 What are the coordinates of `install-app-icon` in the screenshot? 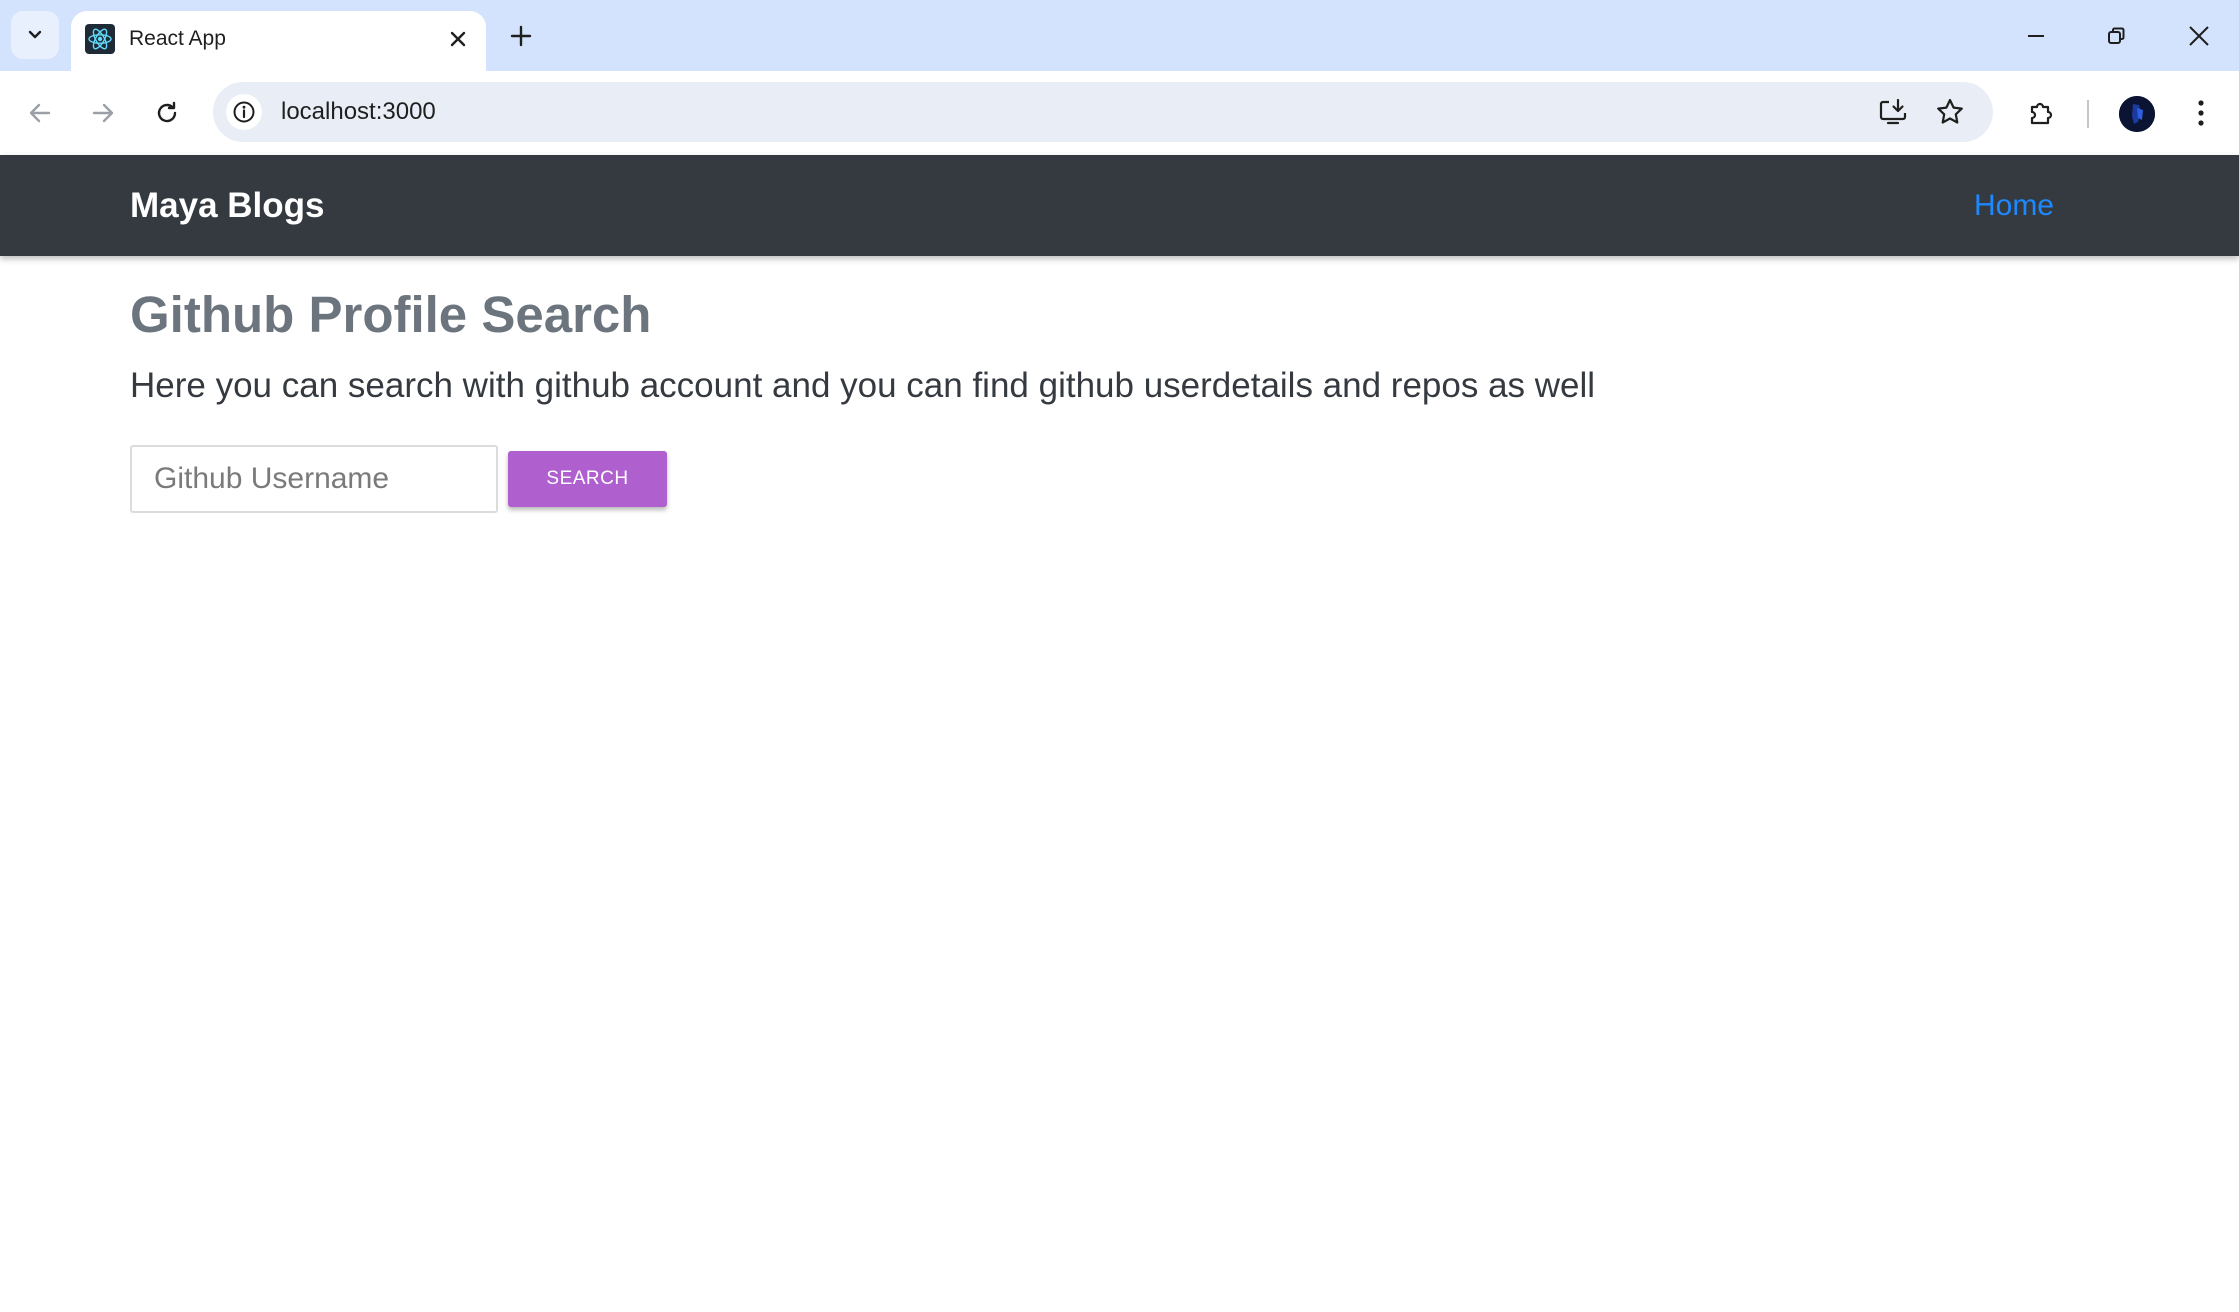 It's located at (1893, 111).